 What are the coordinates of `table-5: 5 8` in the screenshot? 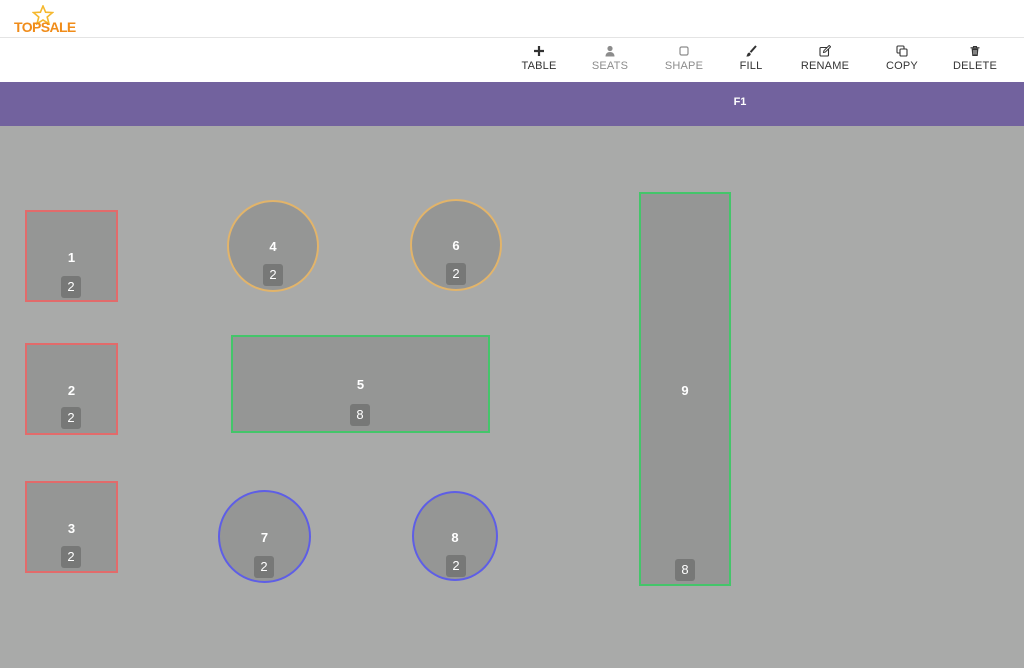 It's located at (360, 384).